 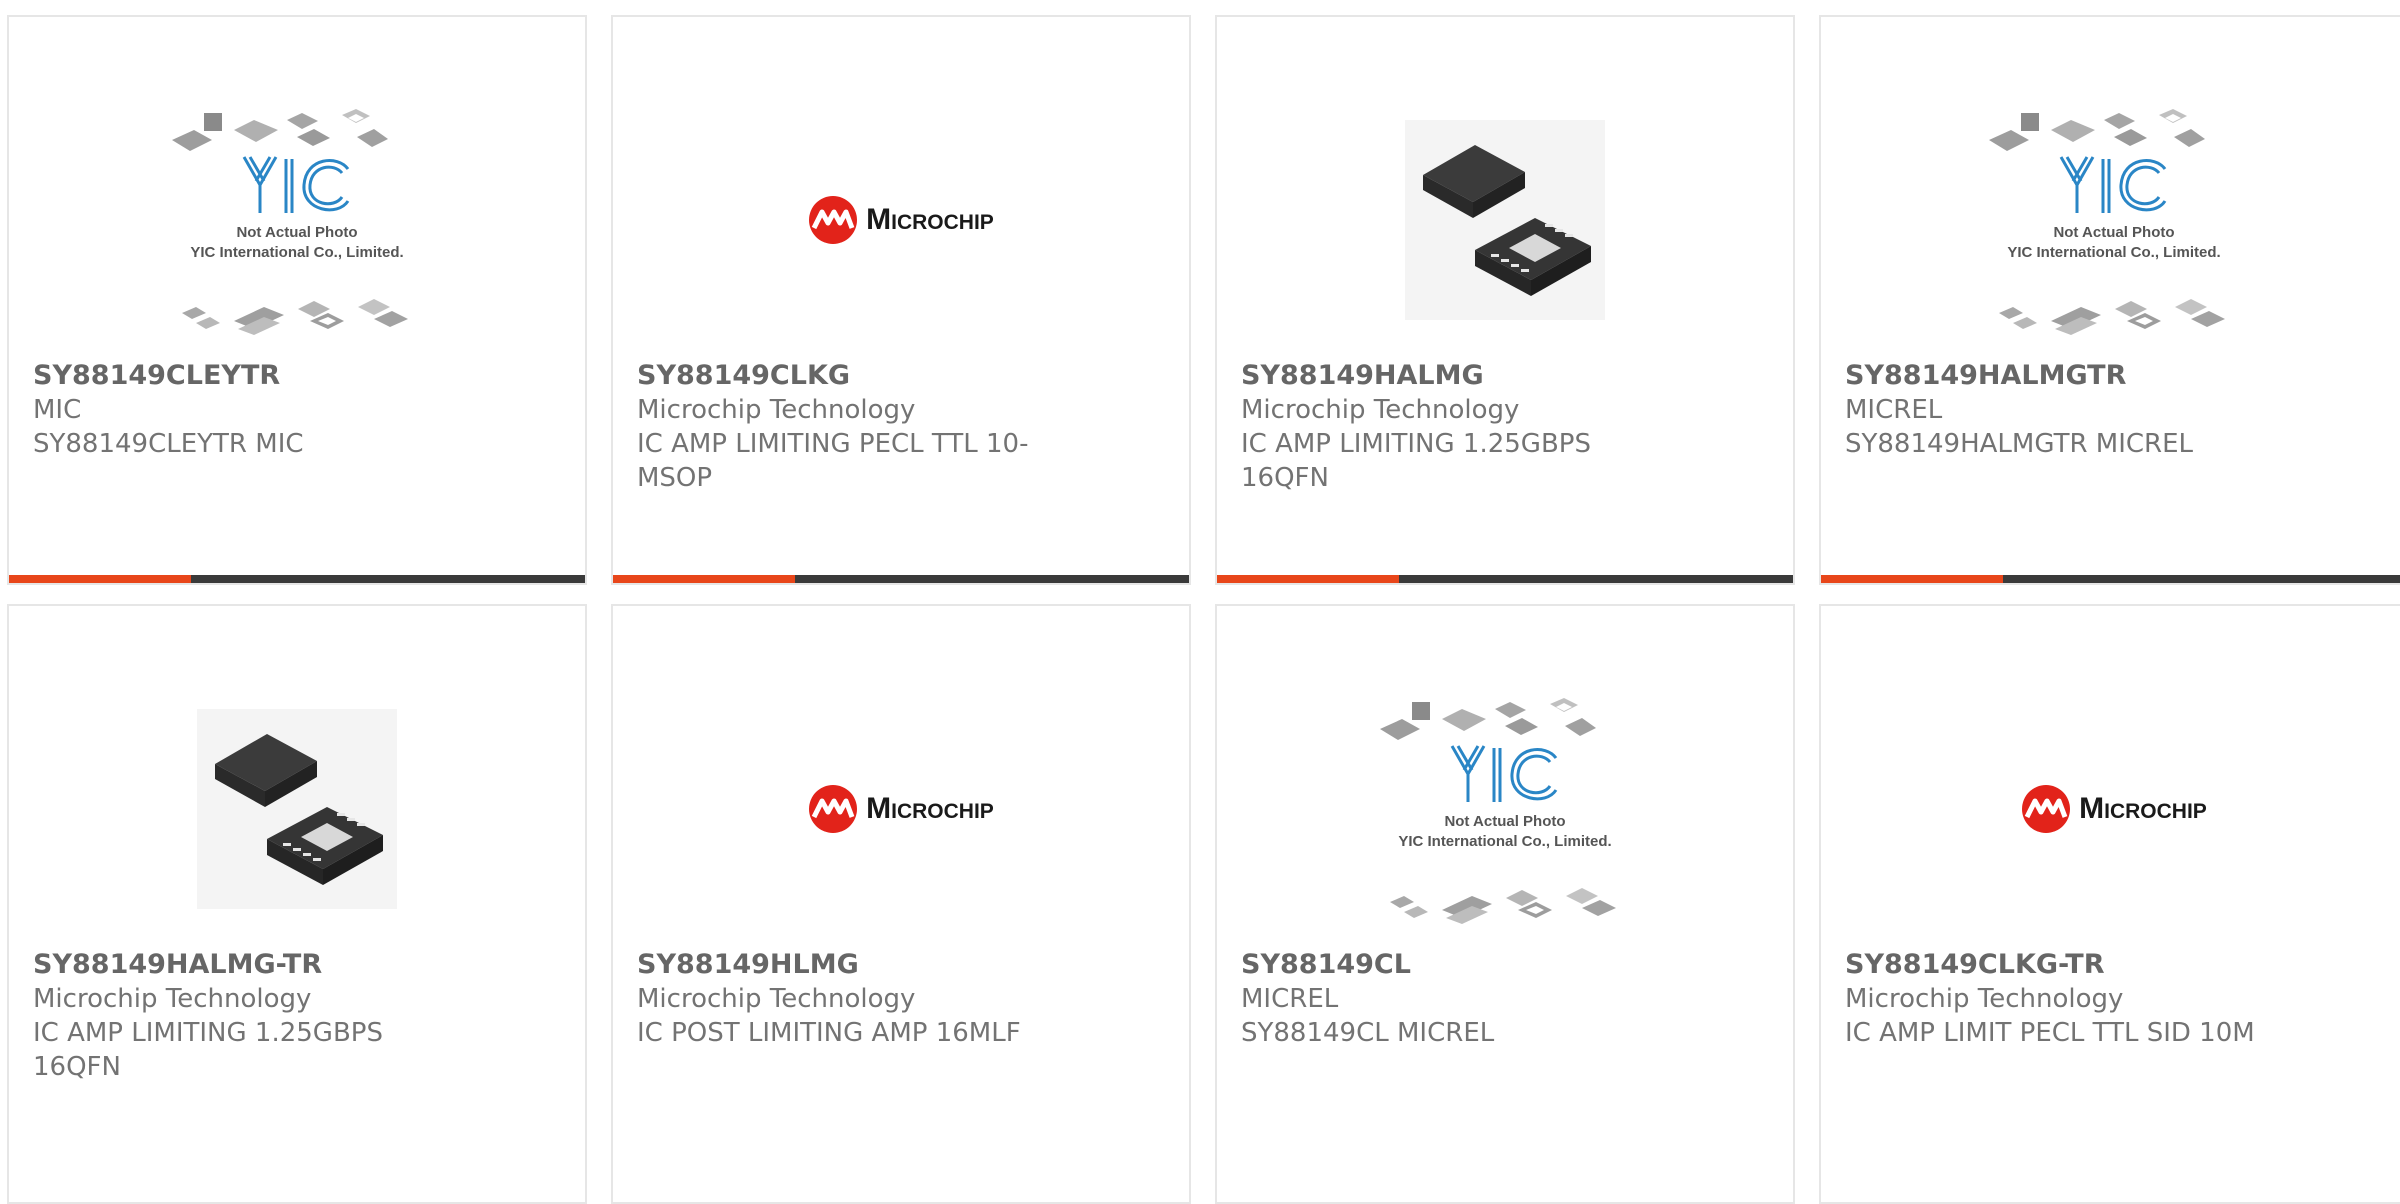 What do you see at coordinates (168, 444) in the screenshot?
I see `description: SY88149CLEYTR MIC` at bounding box center [168, 444].